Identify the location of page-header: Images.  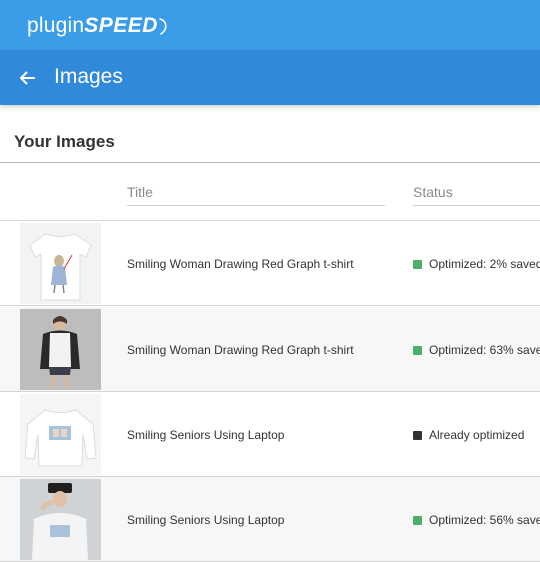
(270, 77).